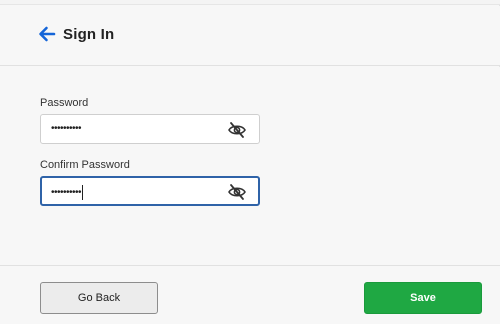 This screenshot has height=324, width=500. I want to click on password-label: Password, so click(64, 103).